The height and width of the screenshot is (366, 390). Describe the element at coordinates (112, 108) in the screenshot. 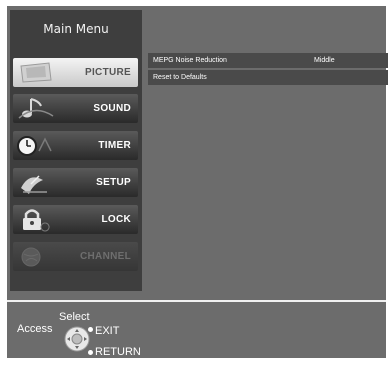

I see `menu-item-label: SOUND` at that location.